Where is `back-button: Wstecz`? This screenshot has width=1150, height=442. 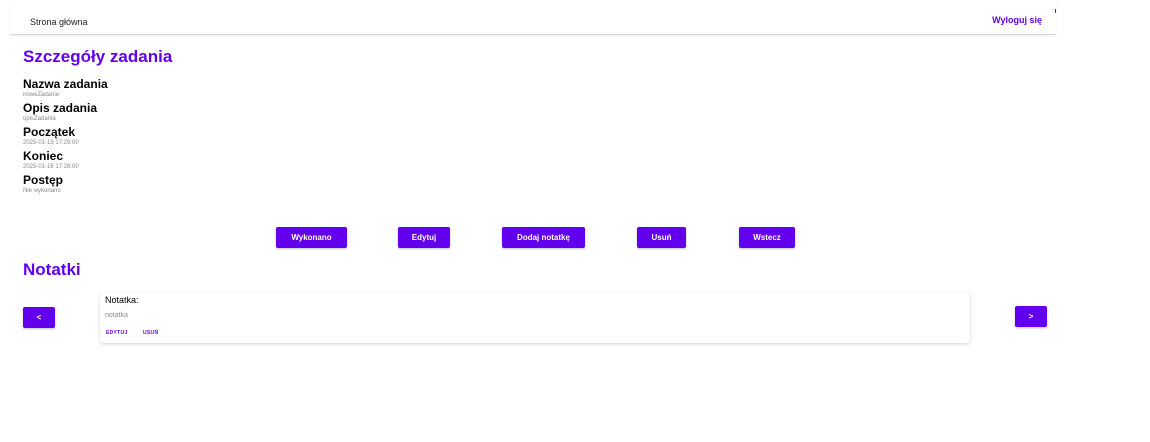
back-button: Wstecz is located at coordinates (767, 237).